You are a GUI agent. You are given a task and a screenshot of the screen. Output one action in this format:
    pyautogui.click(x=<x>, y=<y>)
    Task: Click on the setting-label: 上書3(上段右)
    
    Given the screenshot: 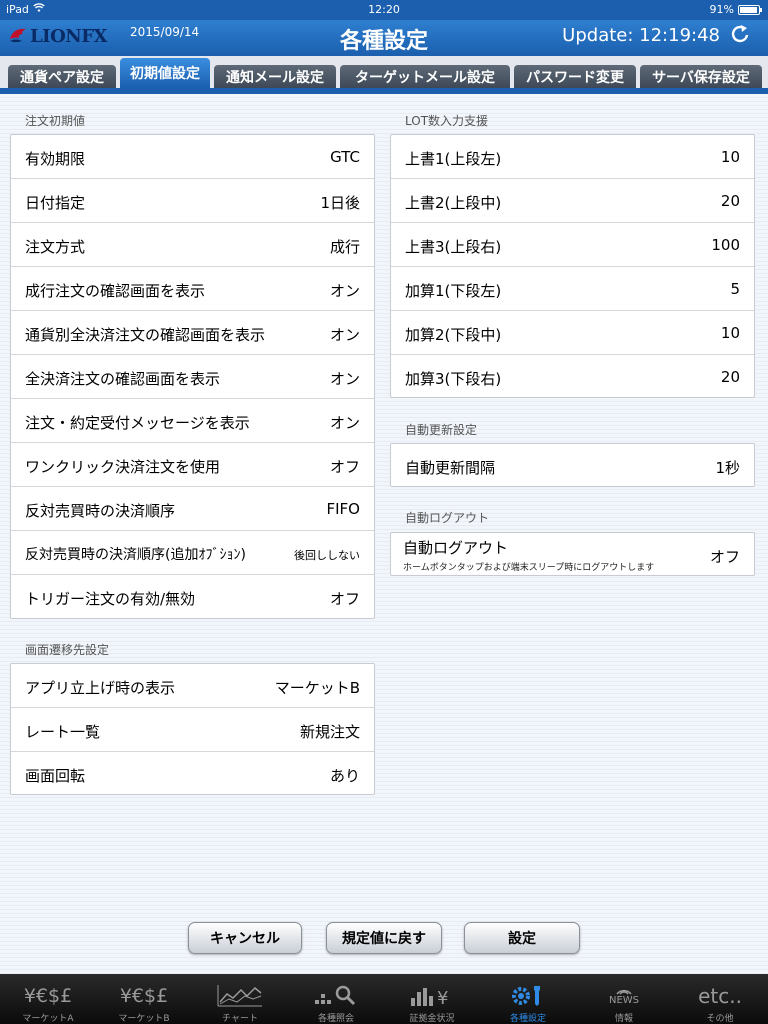 What is the action you would take?
    pyautogui.click(x=453, y=247)
    